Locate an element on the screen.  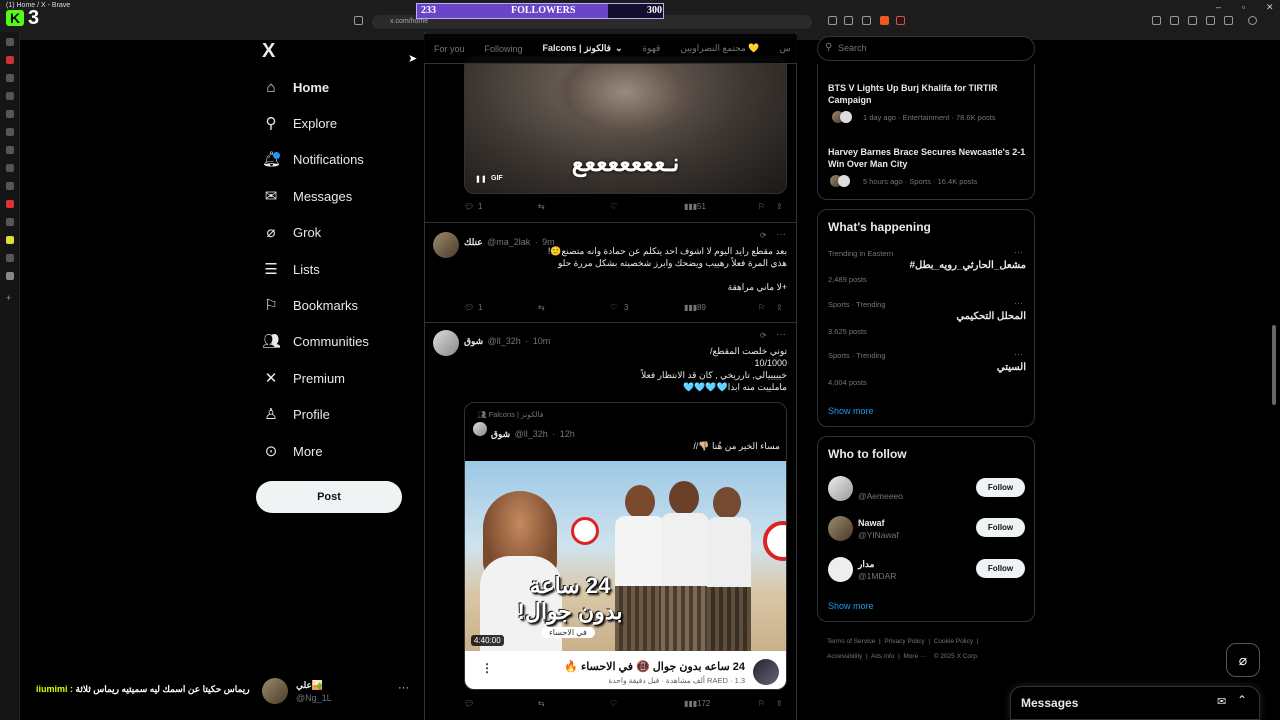
leo-icon is located at coordinates (1228, 20).